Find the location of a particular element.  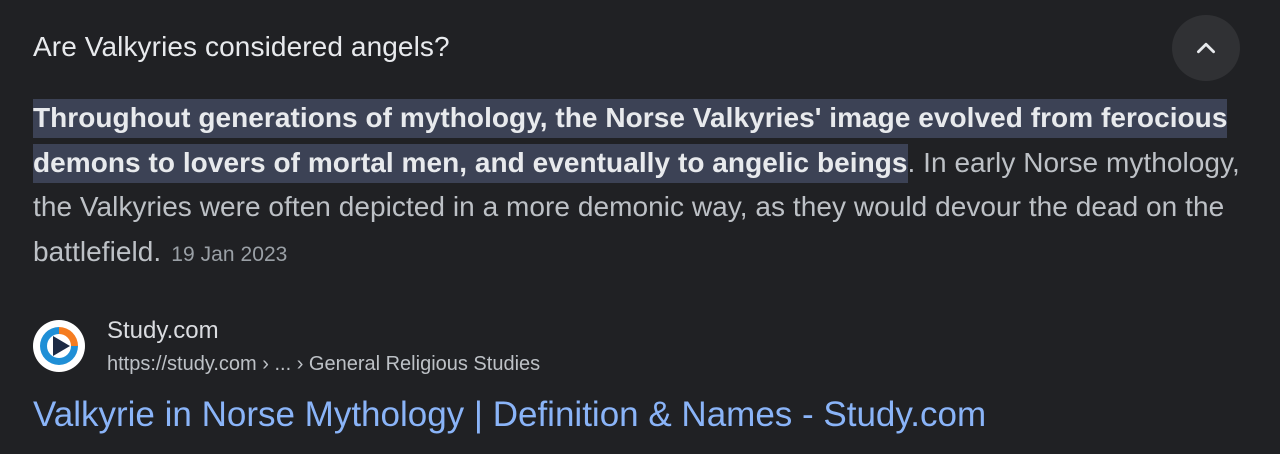

question-heading: Are Valkyries considered angels? is located at coordinates (241, 47).